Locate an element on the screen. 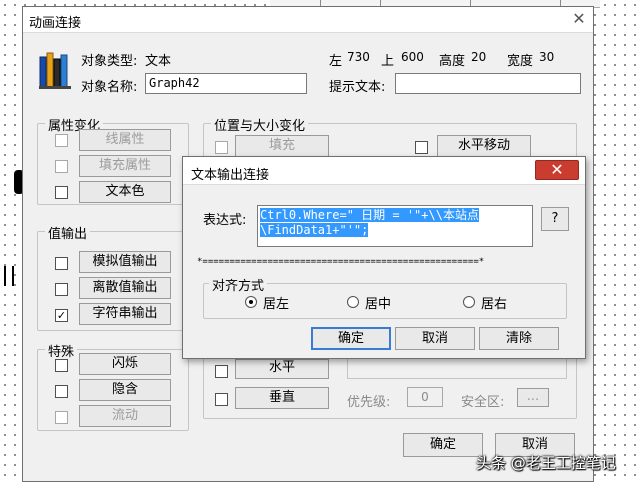  width-label: 宽度 is located at coordinates (520, 61).